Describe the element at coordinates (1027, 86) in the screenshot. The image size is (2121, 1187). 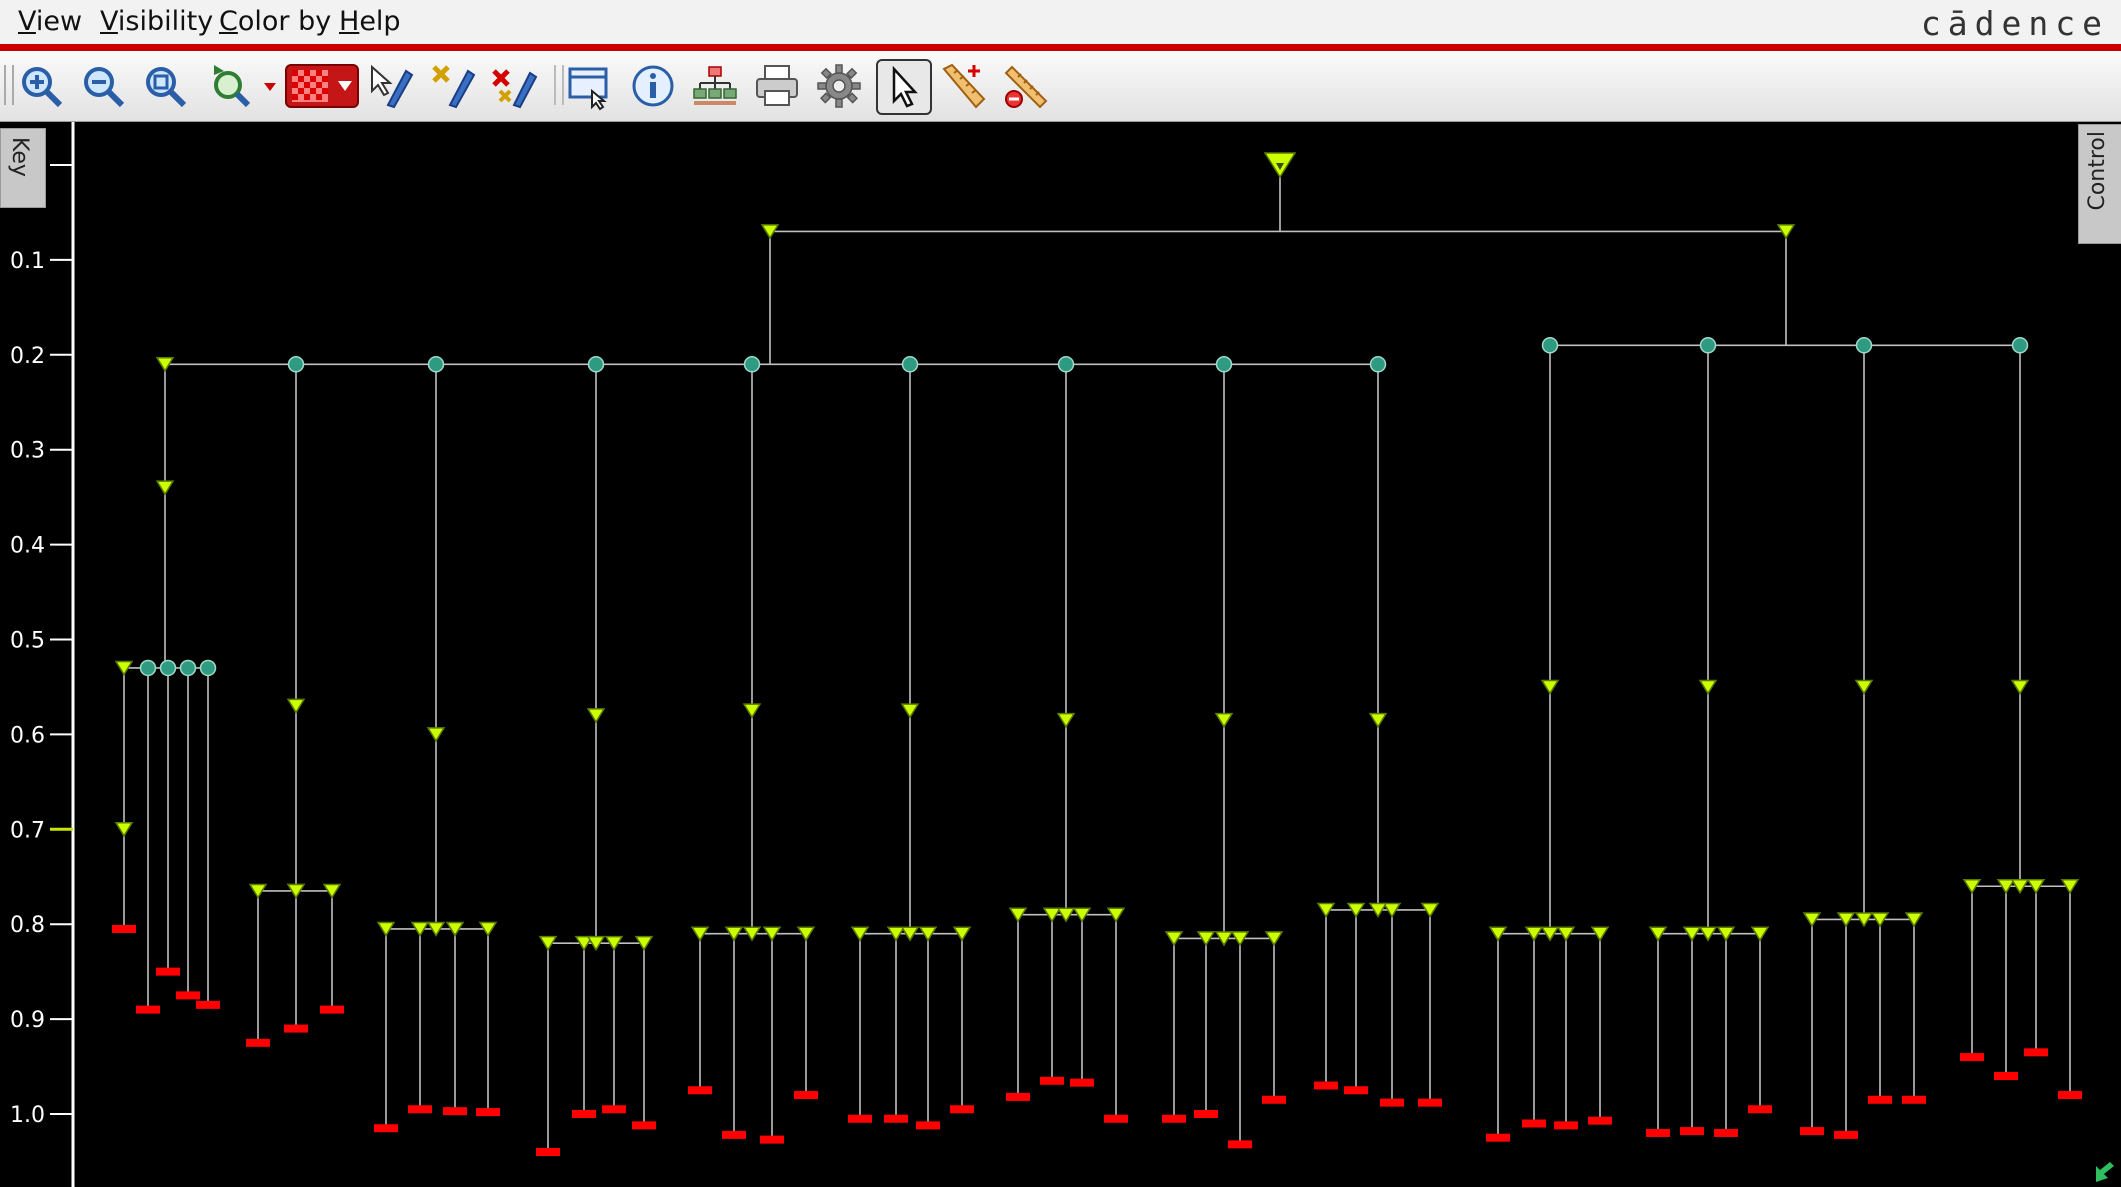
I see `ruler-clear-icon` at that location.